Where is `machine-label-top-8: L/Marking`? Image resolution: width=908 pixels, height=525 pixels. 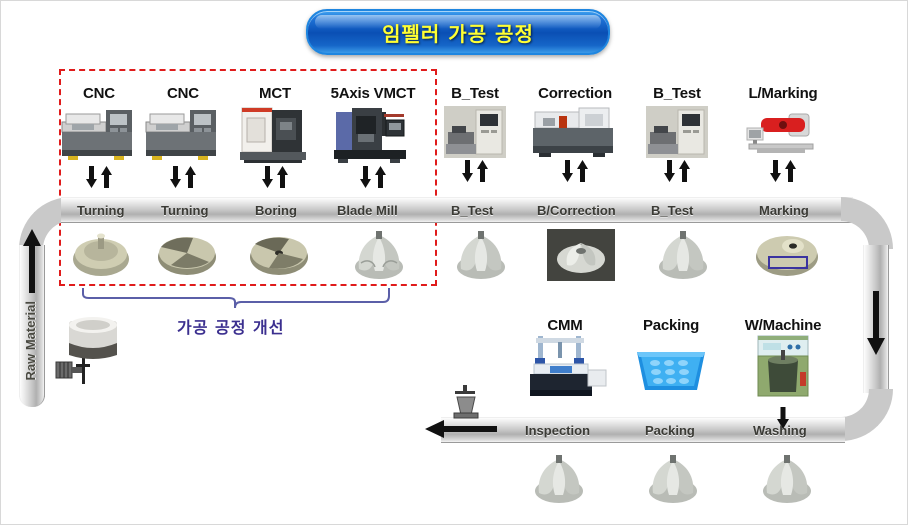
machine-label-top-8: L/Marking is located at coordinates (783, 93).